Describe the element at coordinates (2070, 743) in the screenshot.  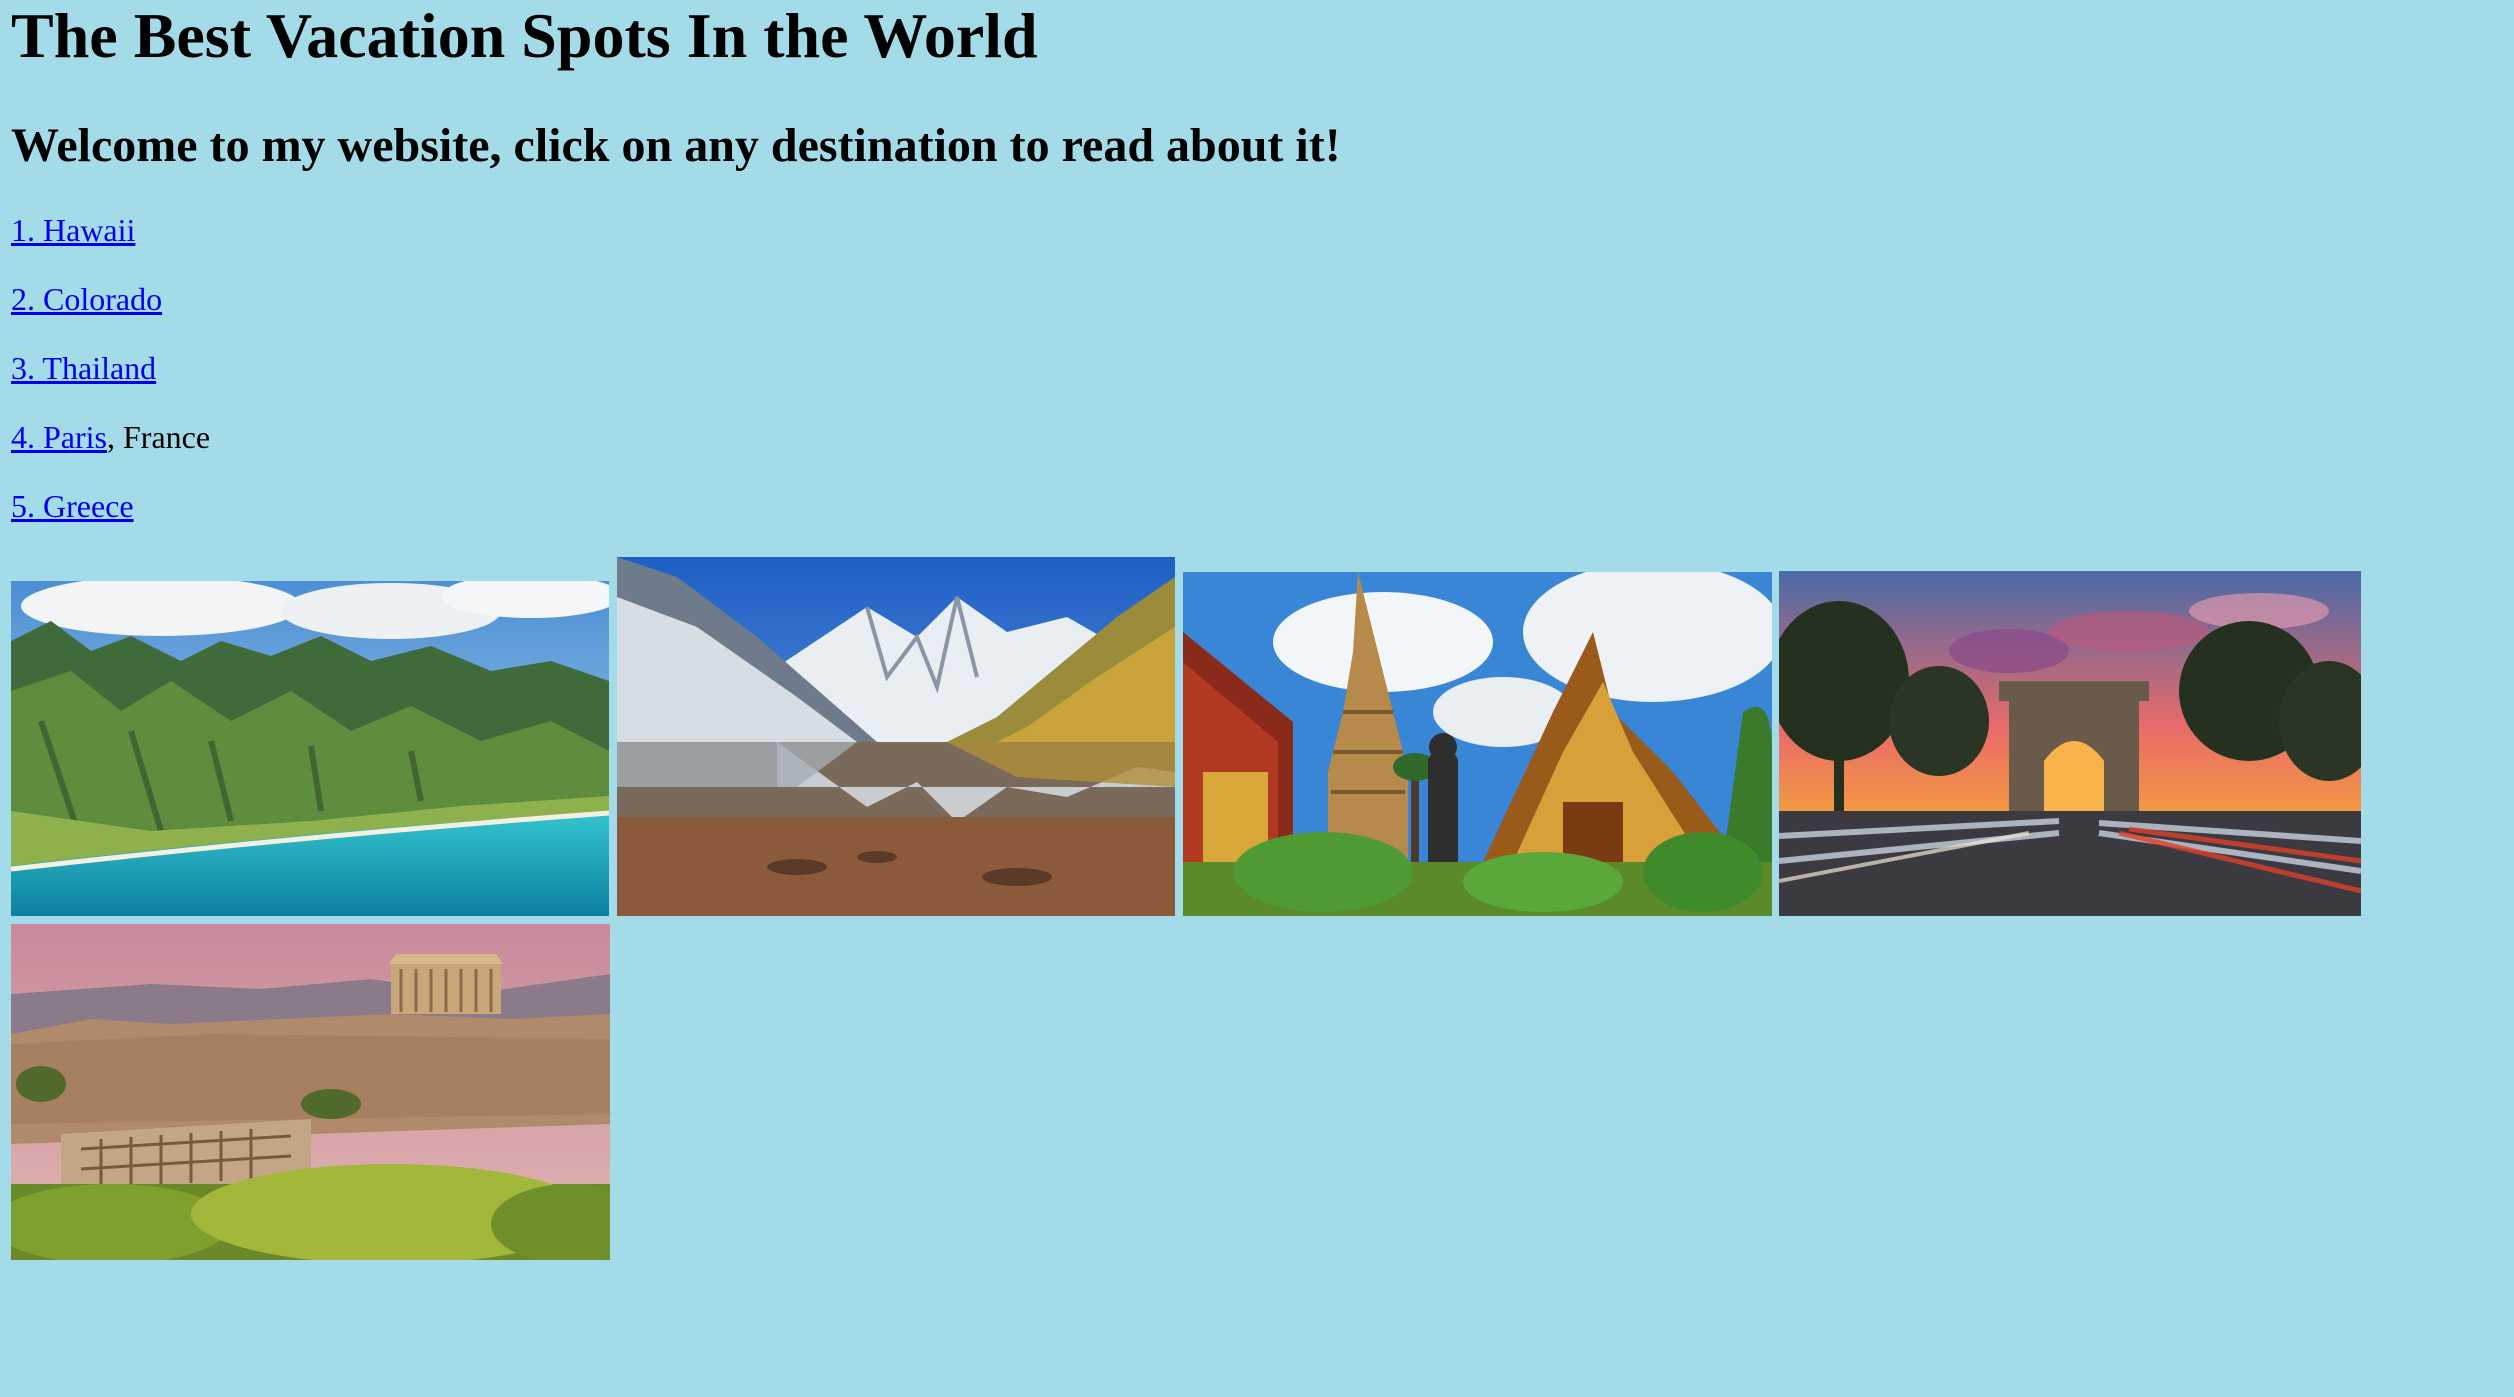
I see `paris-photo` at that location.